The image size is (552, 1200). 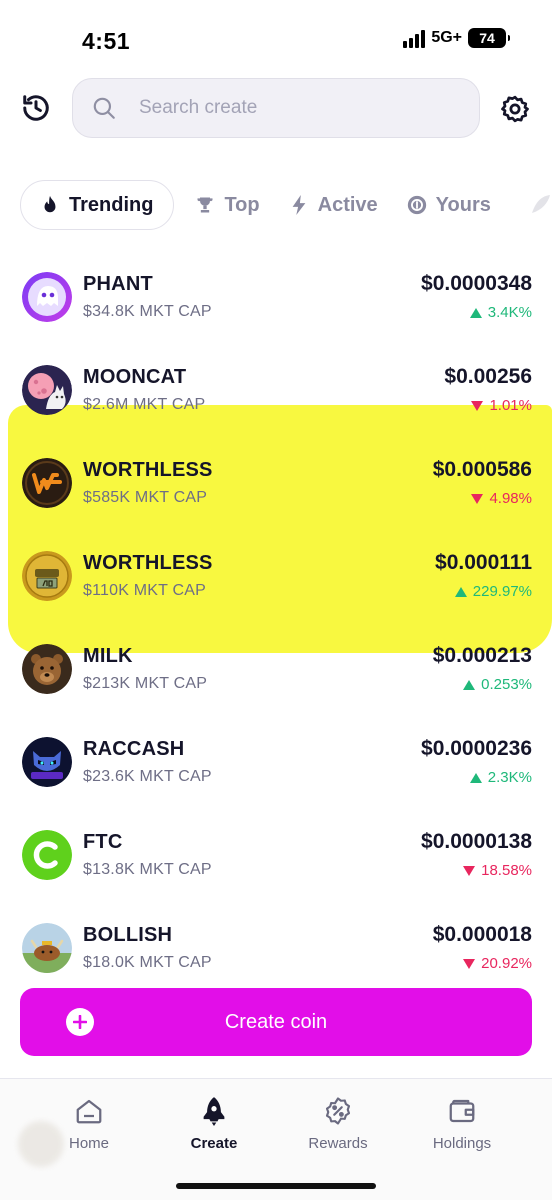 I want to click on nav-label: Rewards, so click(x=338, y=1143).